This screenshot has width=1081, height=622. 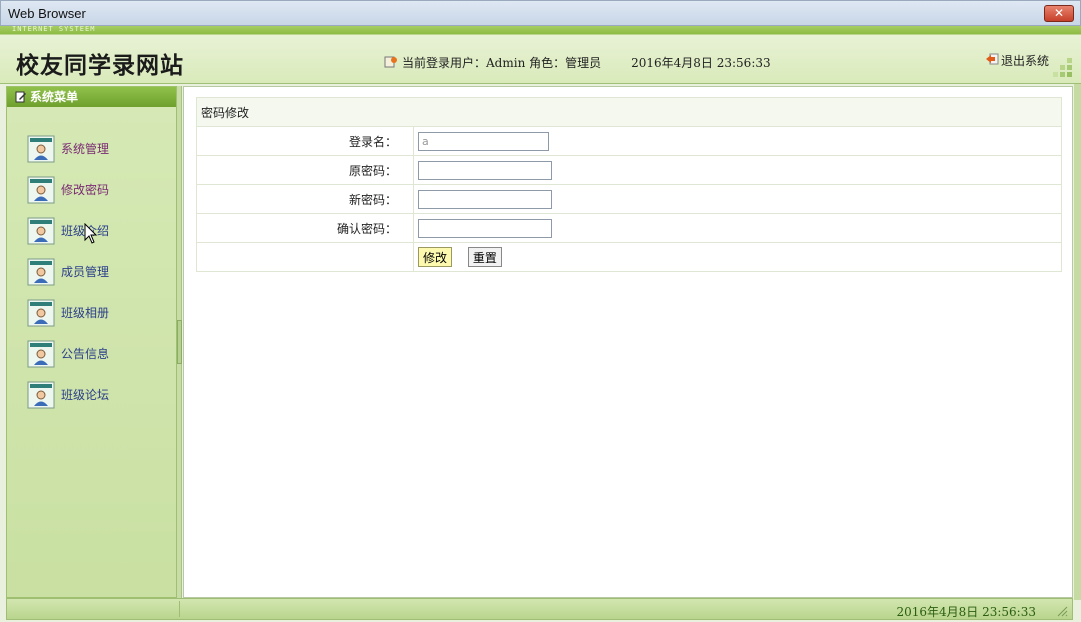 I want to click on submit-button: 修改, so click(x=435, y=257).